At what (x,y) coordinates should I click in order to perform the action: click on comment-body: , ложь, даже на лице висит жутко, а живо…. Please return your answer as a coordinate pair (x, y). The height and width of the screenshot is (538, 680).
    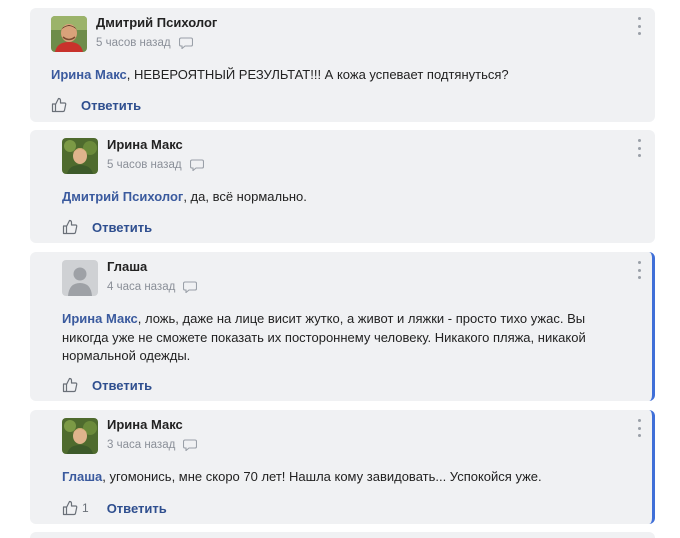
    Looking at the image, I should click on (324, 337).